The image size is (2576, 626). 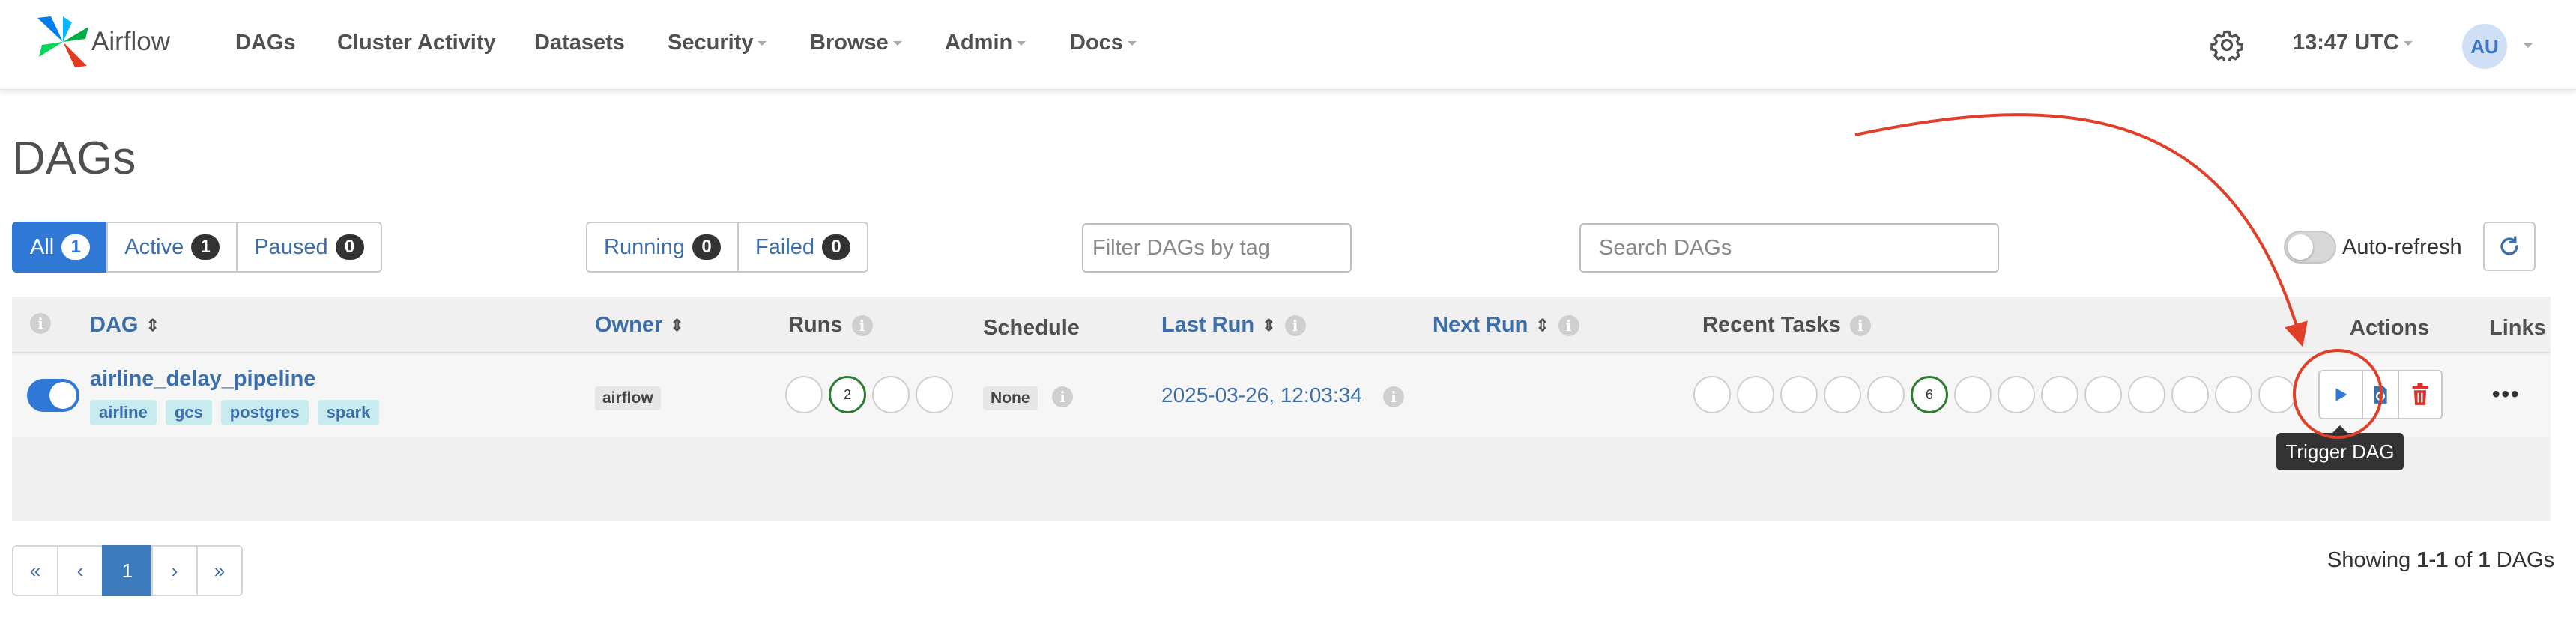 I want to click on page-1-button: 1, so click(x=127, y=570).